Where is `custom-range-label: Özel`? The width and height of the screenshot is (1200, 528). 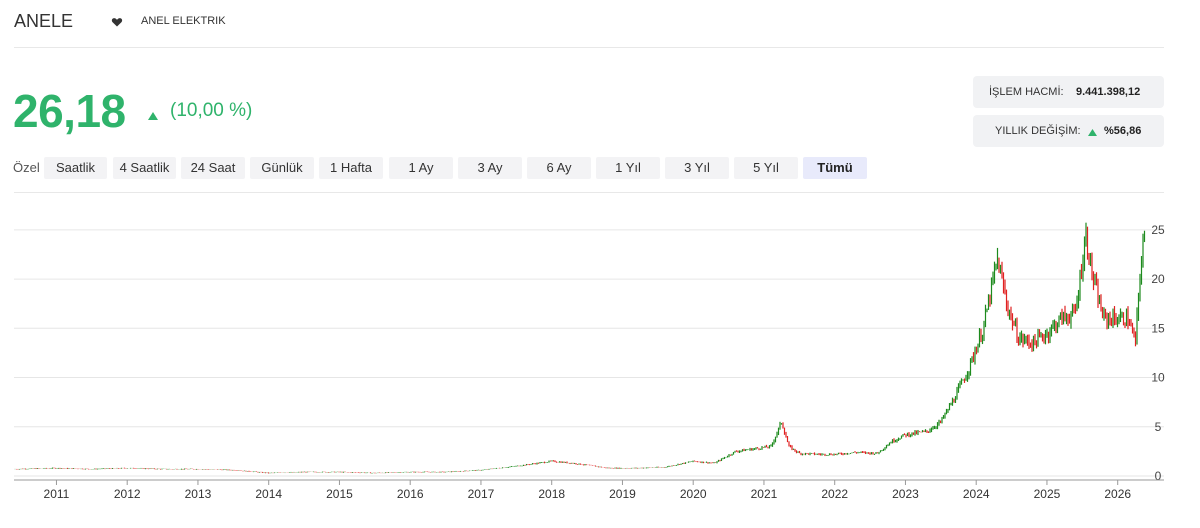 custom-range-label: Özel is located at coordinates (26, 167).